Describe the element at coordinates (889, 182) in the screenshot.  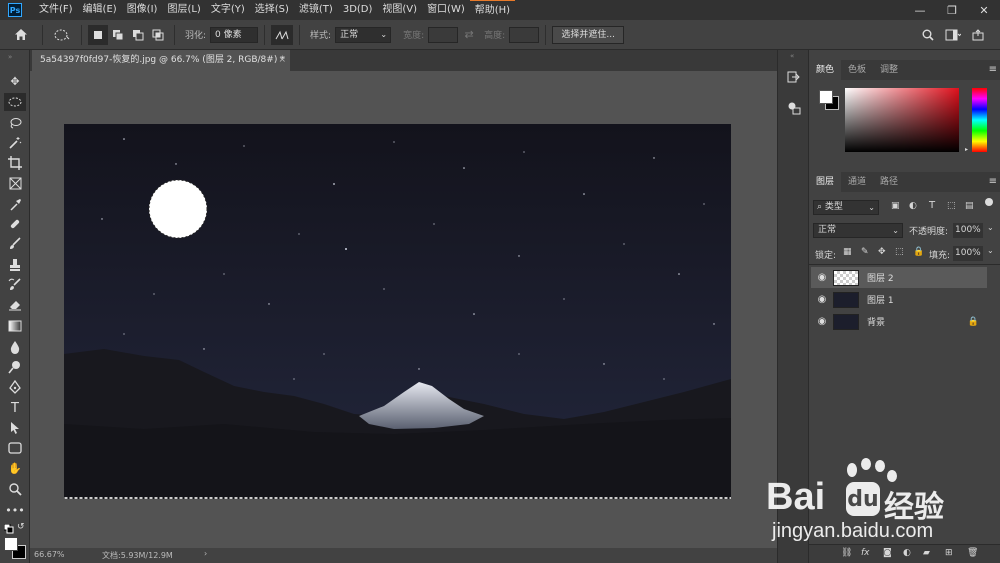
I see `tab-paths: 路径` at that location.